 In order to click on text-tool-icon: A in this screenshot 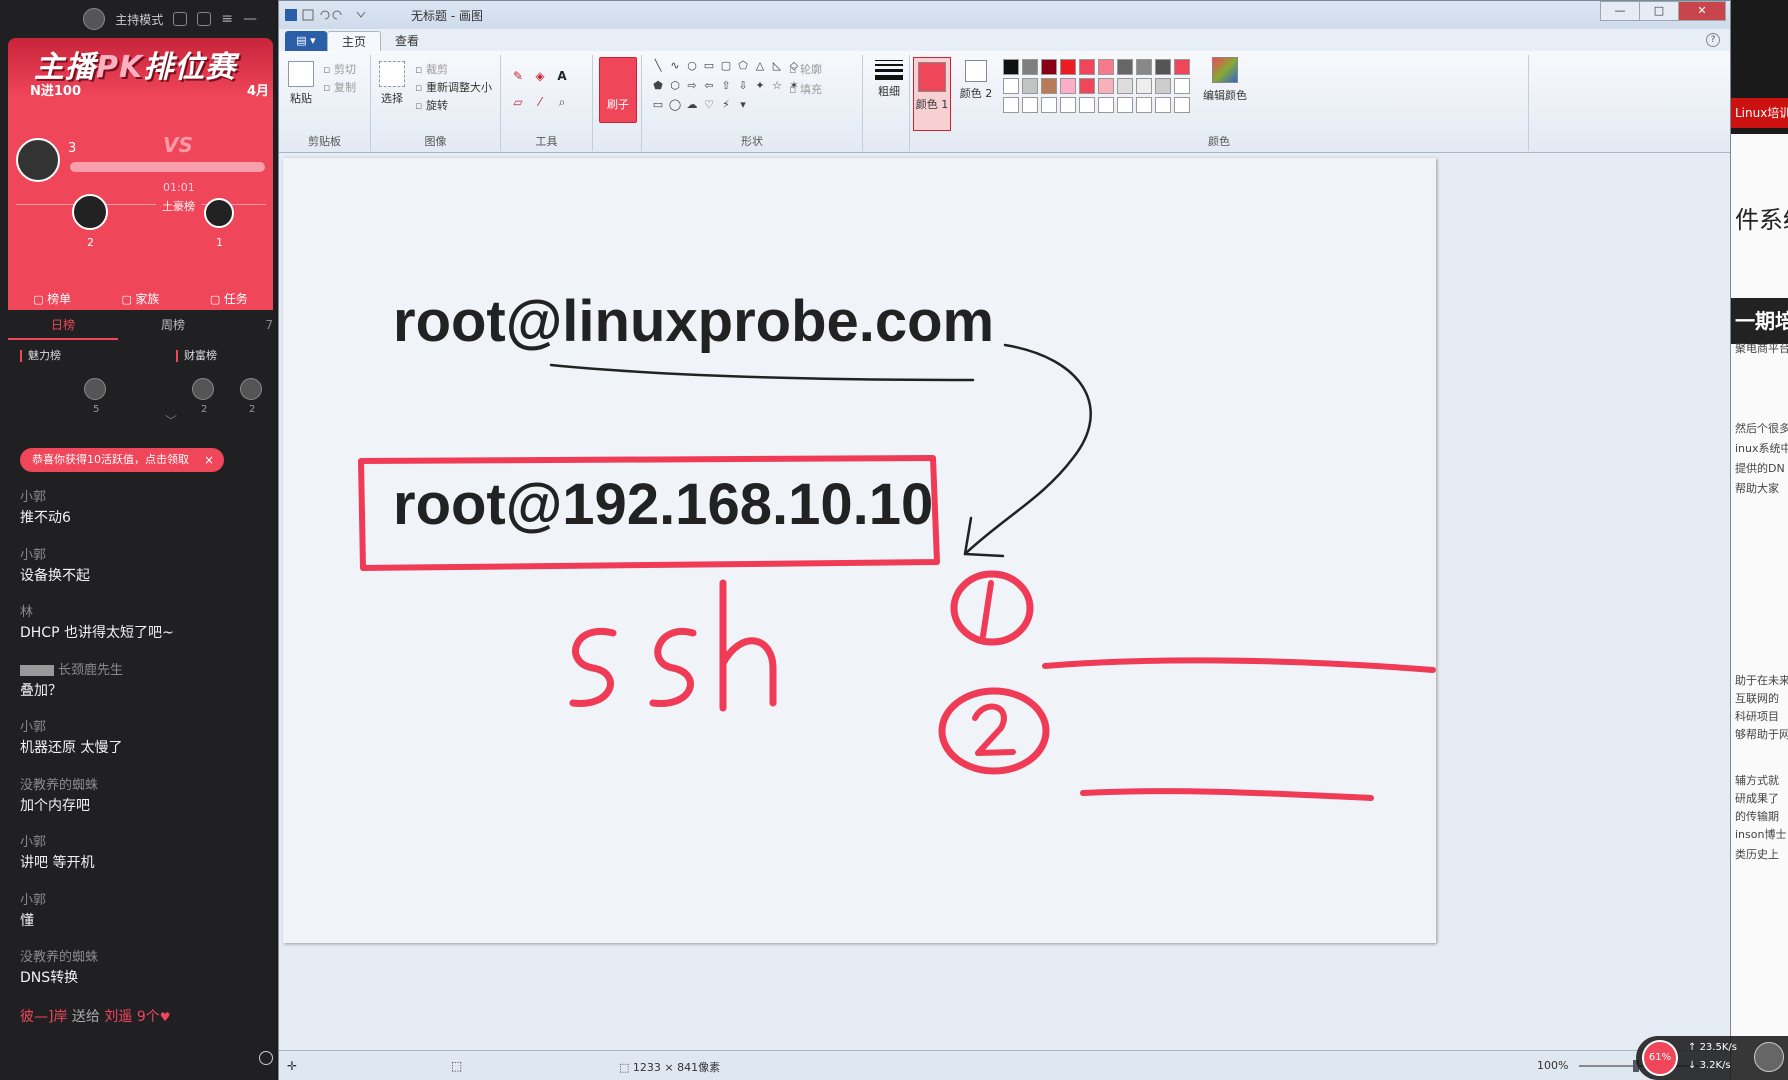, I will do `click(562, 76)`.